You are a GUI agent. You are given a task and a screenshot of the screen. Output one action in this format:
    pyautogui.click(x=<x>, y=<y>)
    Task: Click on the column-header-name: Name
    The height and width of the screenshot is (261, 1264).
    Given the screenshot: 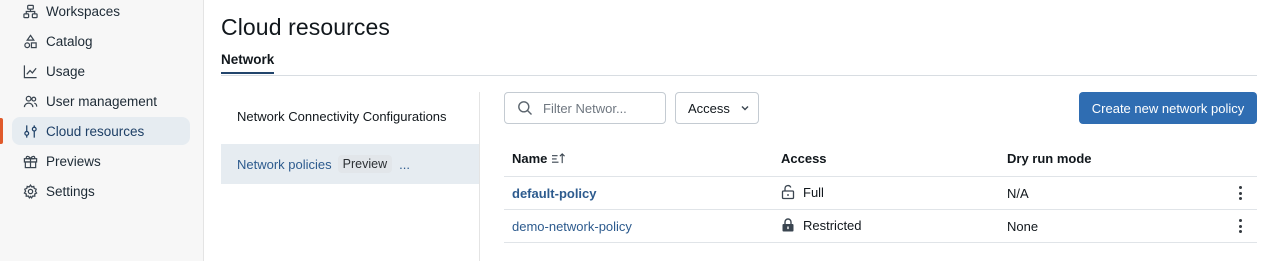 What is the action you would take?
    pyautogui.click(x=539, y=159)
    